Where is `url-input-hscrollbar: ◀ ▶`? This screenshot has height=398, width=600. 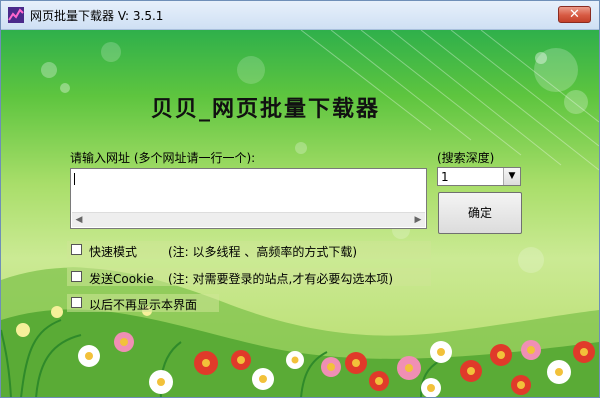 url-input-hscrollbar: ◀ ▶ is located at coordinates (248, 219).